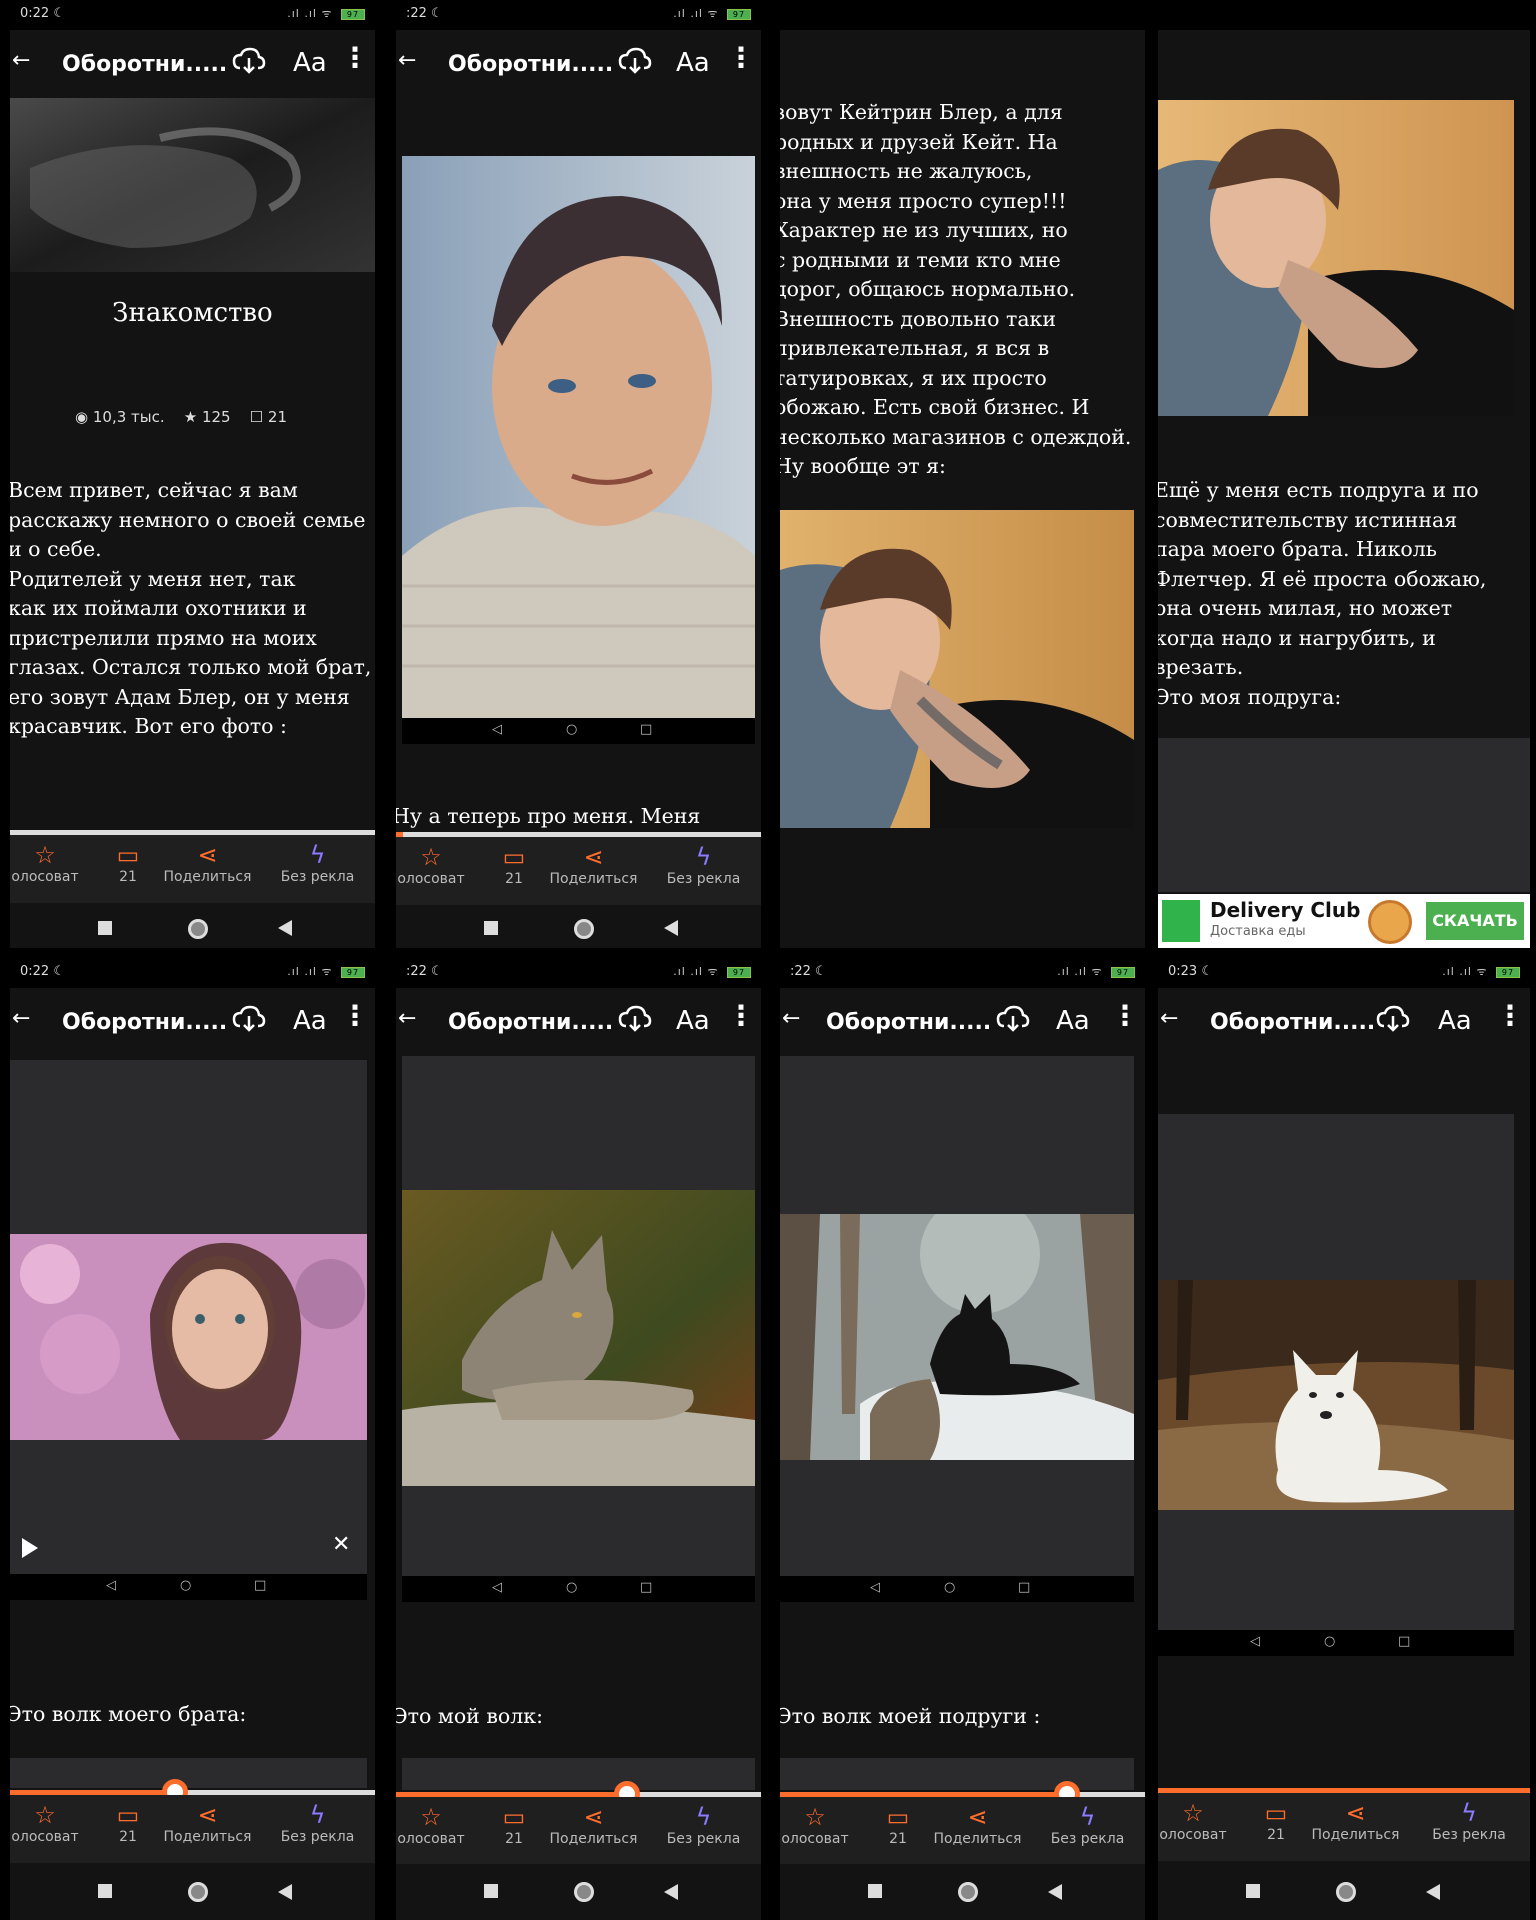  Describe the element at coordinates (35, 13) in the screenshot. I see `status-time: 0:22` at that location.